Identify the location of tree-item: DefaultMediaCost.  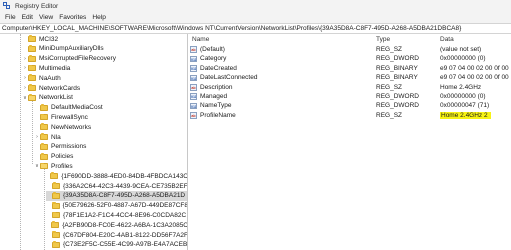
(110, 108).